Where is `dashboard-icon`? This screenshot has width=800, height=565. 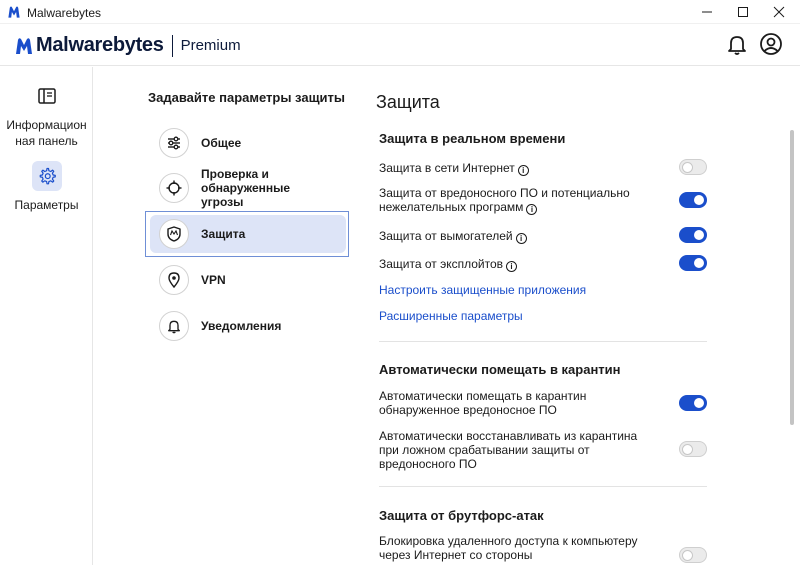
dashboard-icon is located at coordinates (47, 96).